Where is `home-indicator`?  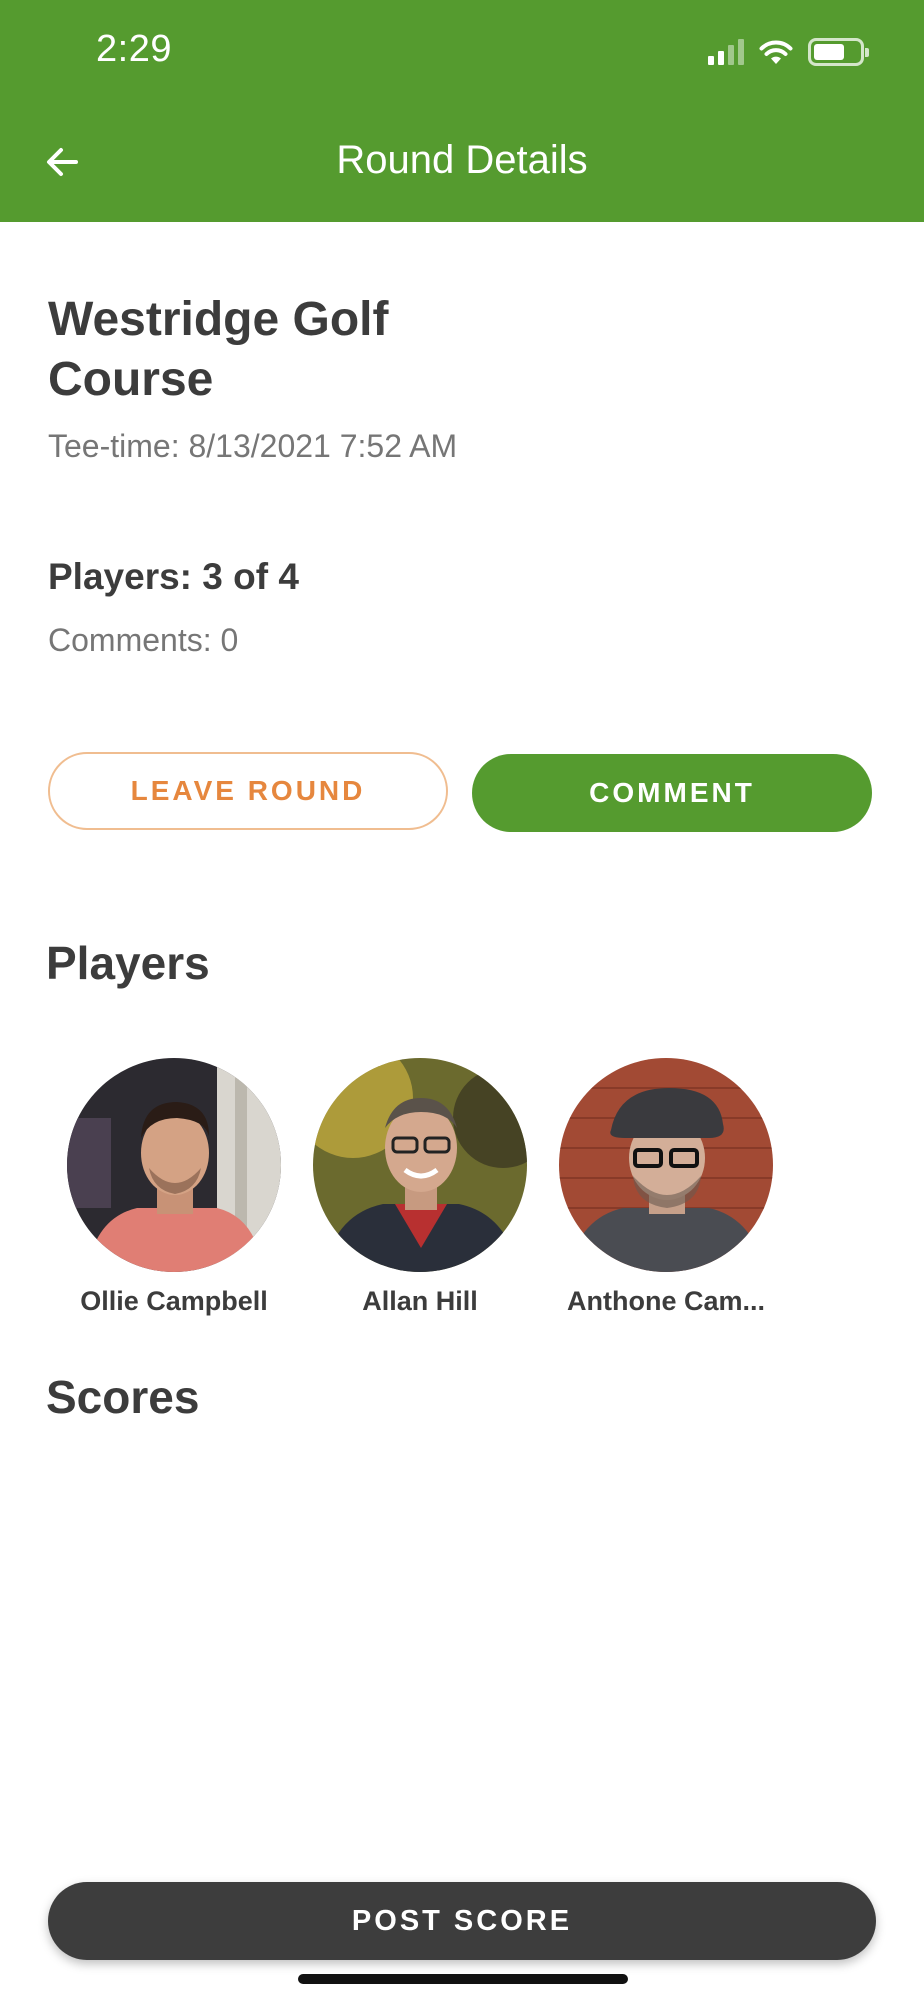
home-indicator is located at coordinates (463, 1979).